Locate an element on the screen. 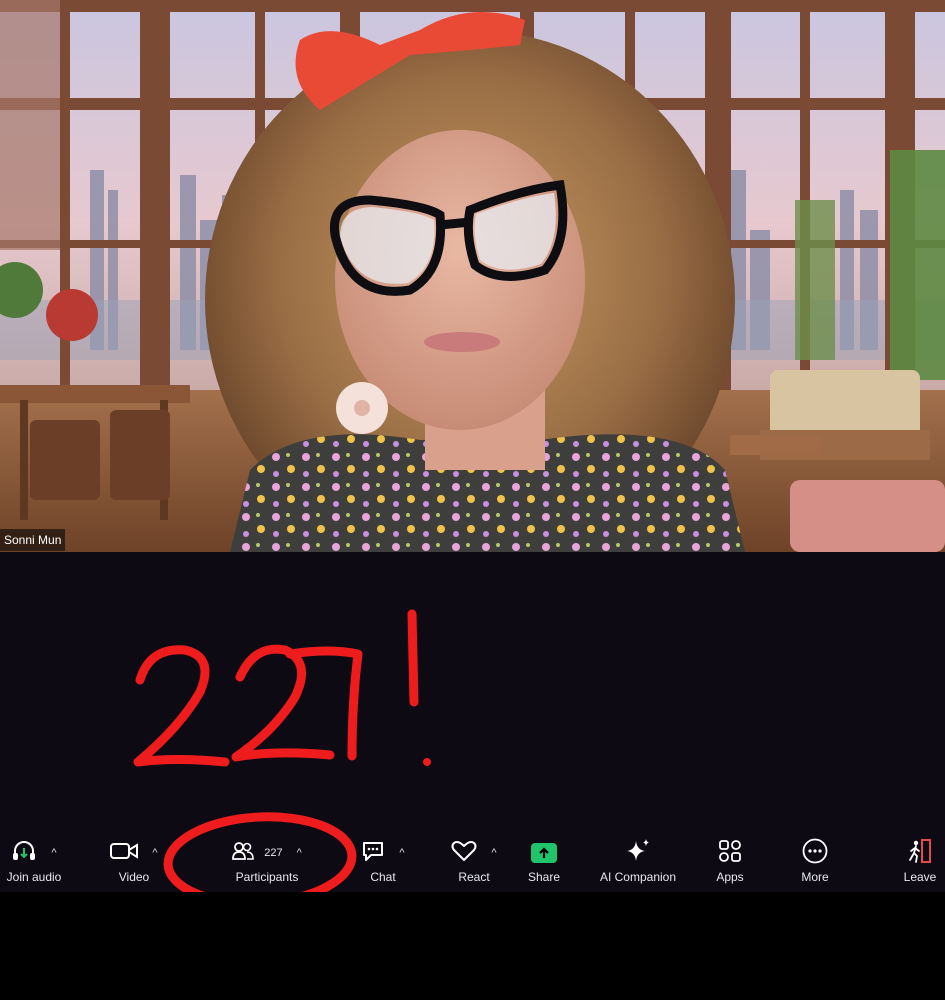 The width and height of the screenshot is (945, 1000). leave-door-icon is located at coordinates (920, 853).